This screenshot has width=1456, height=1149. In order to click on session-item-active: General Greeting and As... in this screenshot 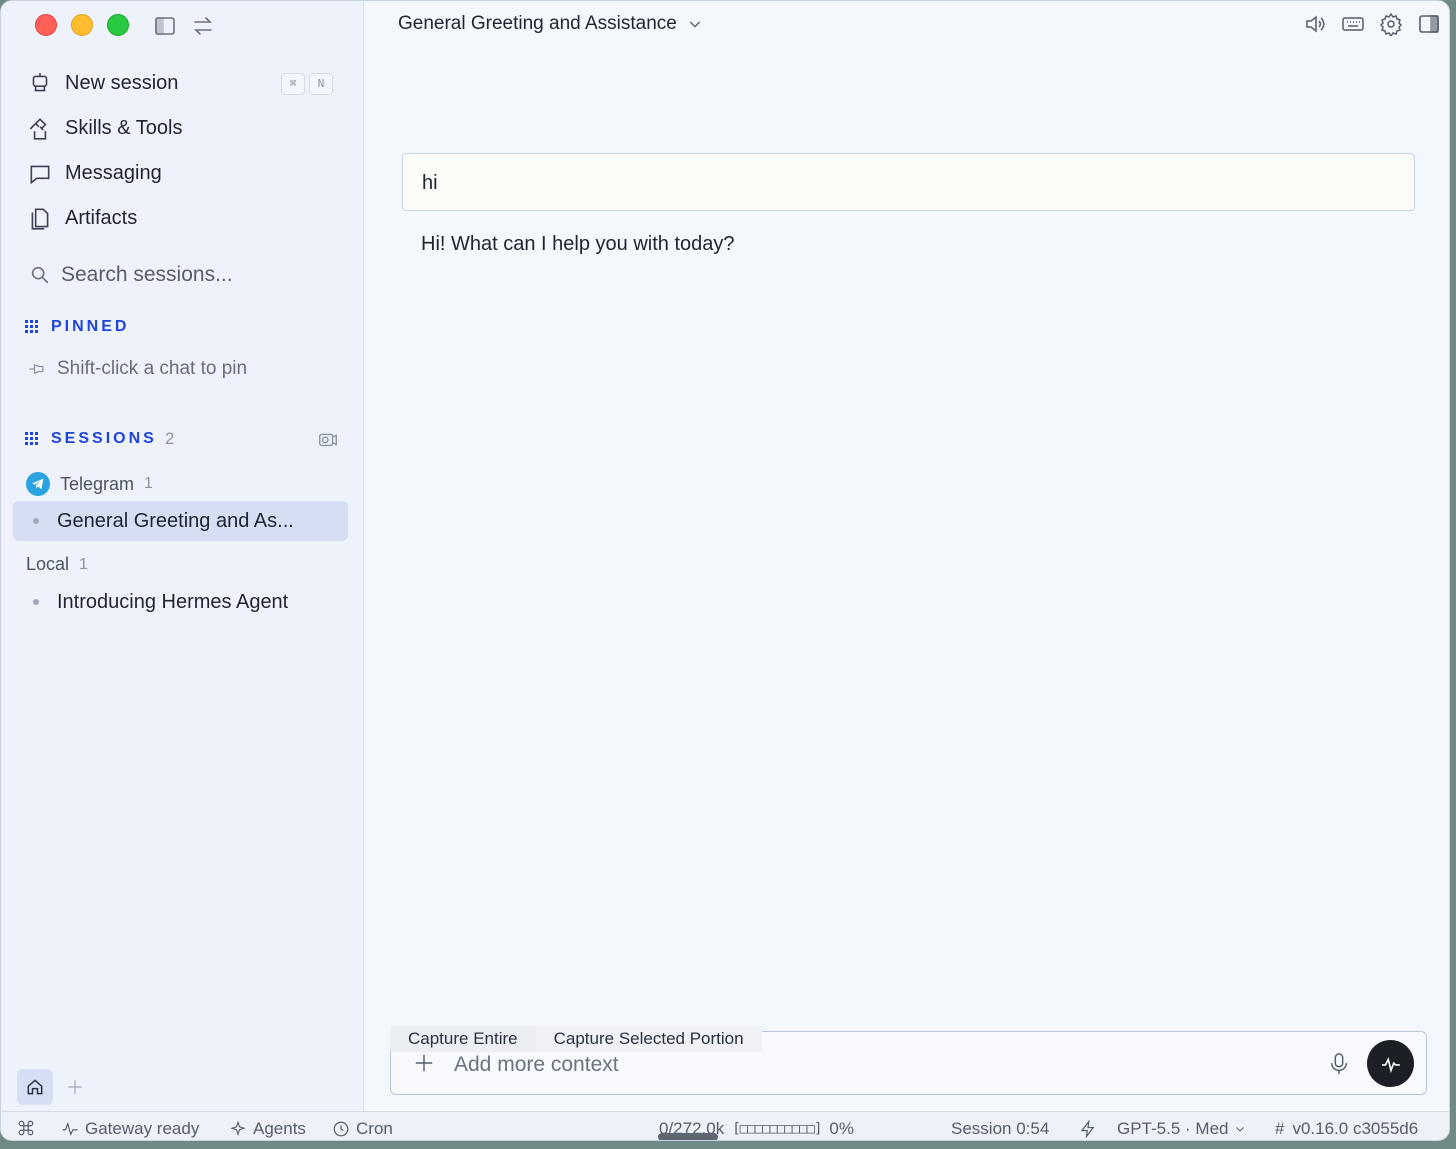, I will do `click(180, 521)`.